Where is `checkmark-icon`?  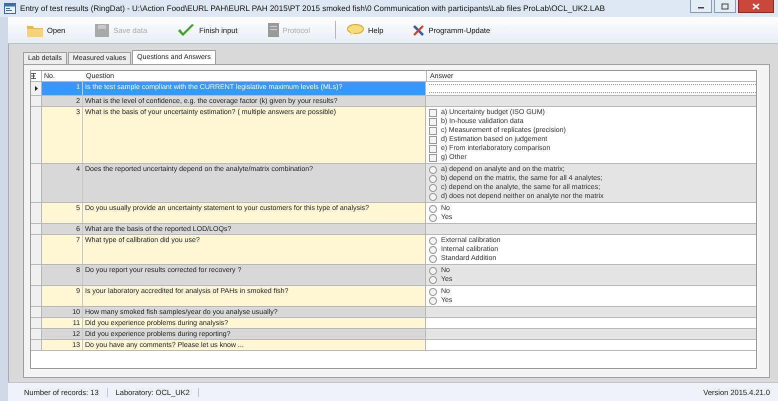 checkmark-icon is located at coordinates (186, 30).